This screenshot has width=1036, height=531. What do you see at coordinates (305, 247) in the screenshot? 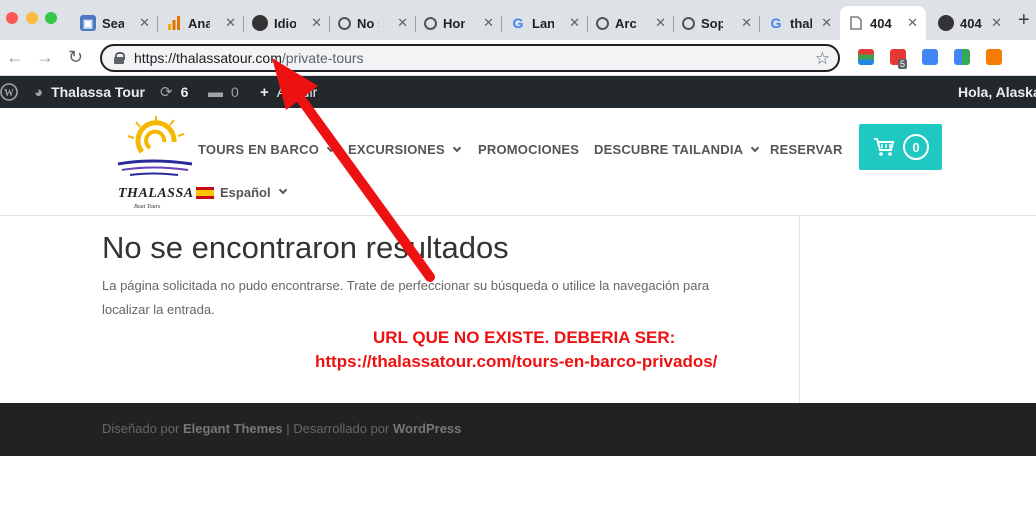
I see `page-title: No se encontraron resultados` at bounding box center [305, 247].